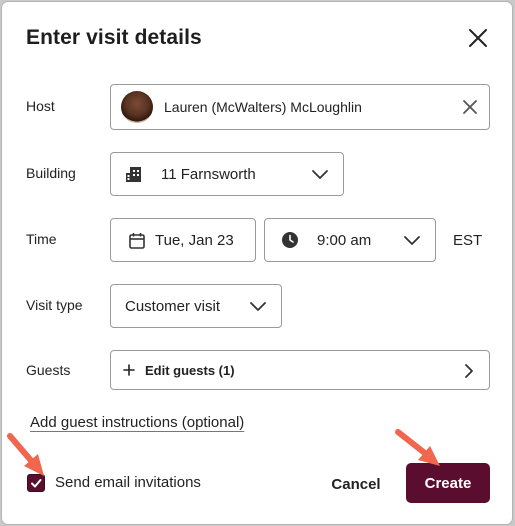  Describe the element at coordinates (137, 240) in the screenshot. I see `calendar-icon` at that location.